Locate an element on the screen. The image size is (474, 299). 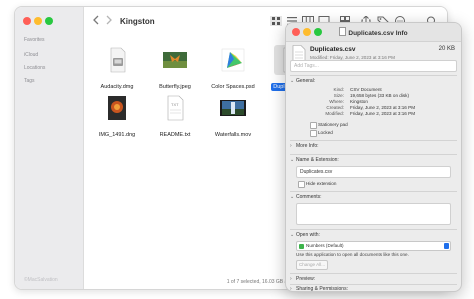
psd-icon is located at coordinates (233, 60).